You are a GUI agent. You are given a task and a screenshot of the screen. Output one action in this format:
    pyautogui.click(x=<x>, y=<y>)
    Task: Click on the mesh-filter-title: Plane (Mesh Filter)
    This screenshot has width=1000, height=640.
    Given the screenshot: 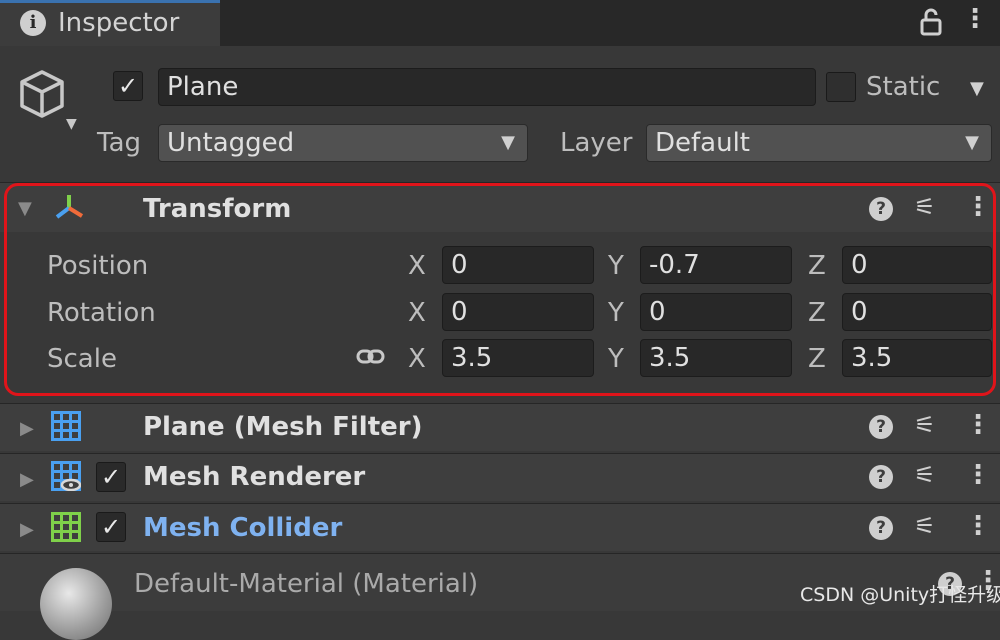 What is the action you would take?
    pyautogui.click(x=283, y=427)
    